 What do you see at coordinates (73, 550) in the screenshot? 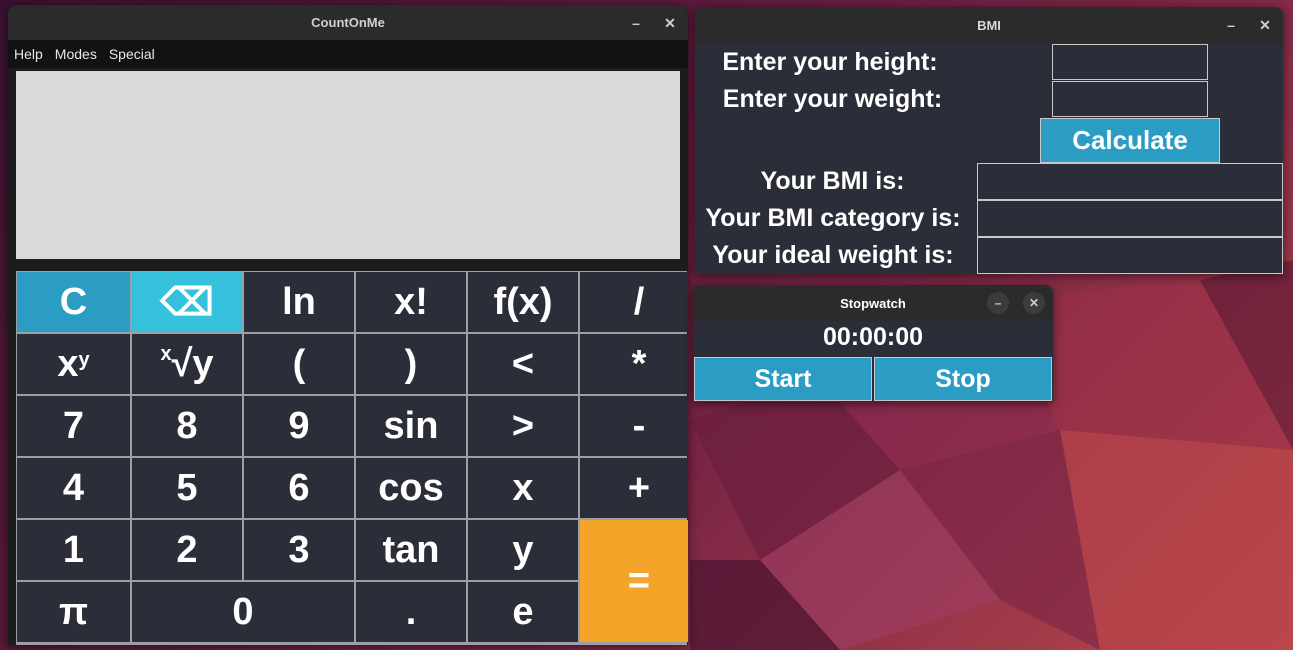
I see `digit-1-button: 1` at bounding box center [73, 550].